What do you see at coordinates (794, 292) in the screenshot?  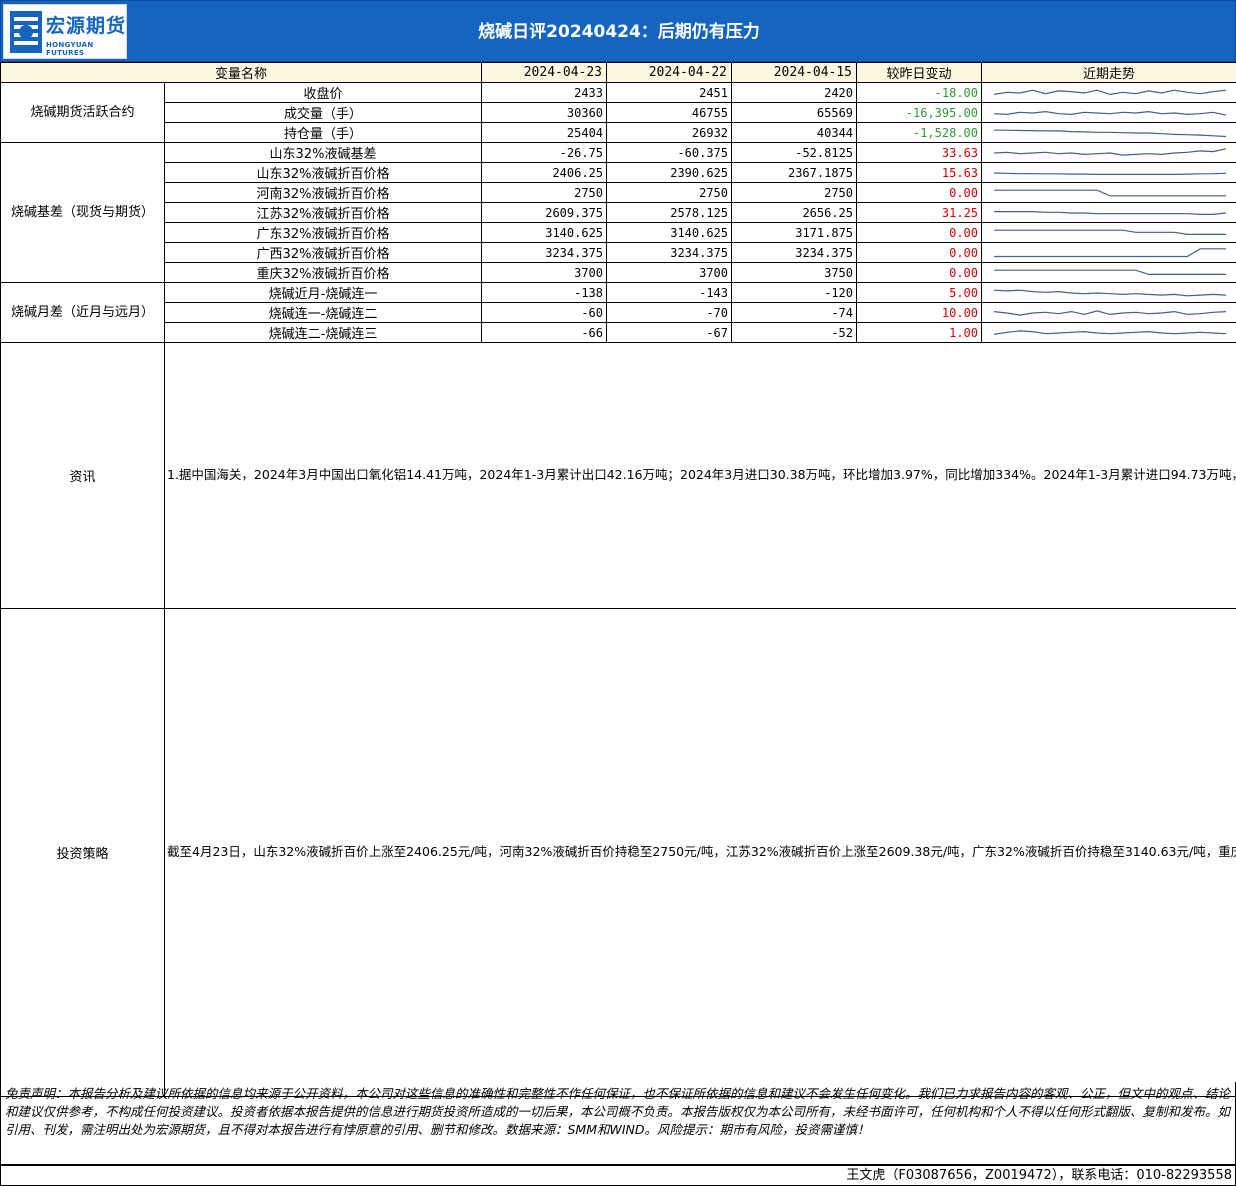 I see `value-cell-date-3: -120` at bounding box center [794, 292].